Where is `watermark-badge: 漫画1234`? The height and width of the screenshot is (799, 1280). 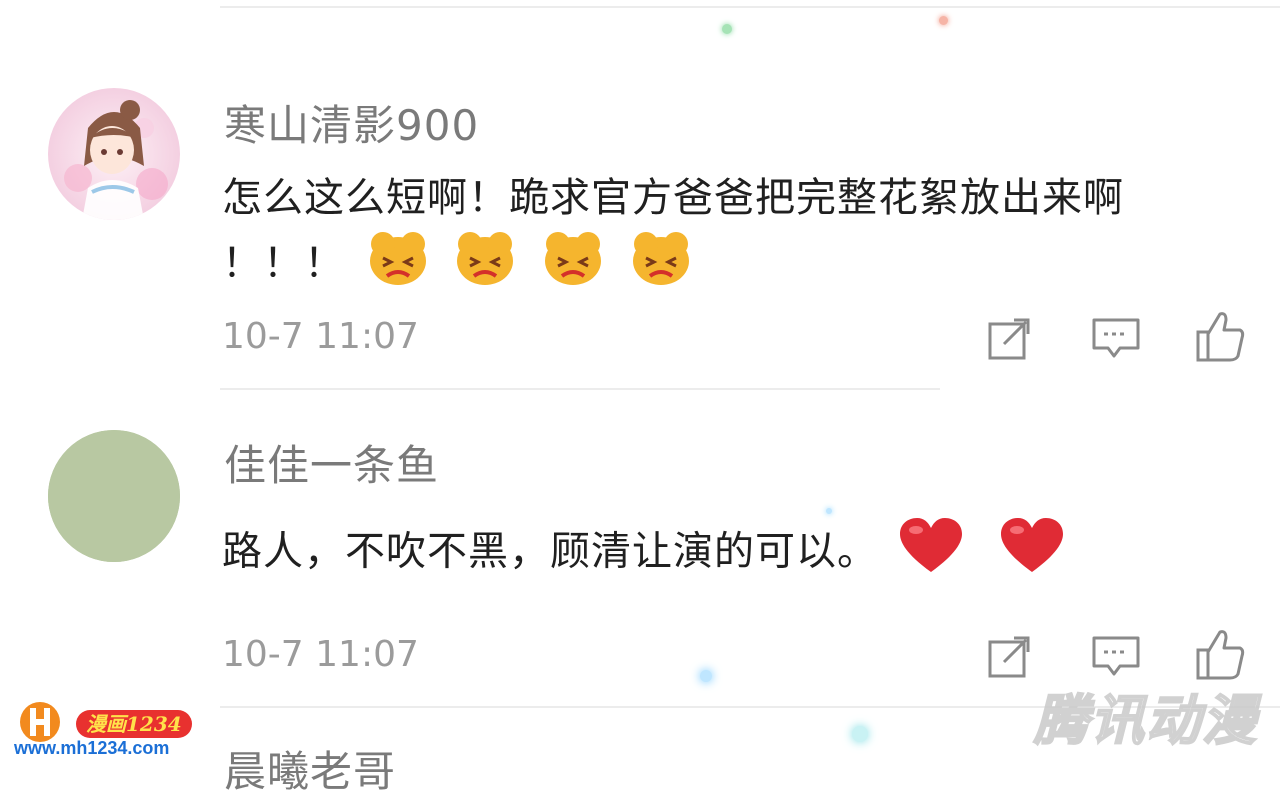 watermark-badge: 漫画1234 is located at coordinates (134, 724).